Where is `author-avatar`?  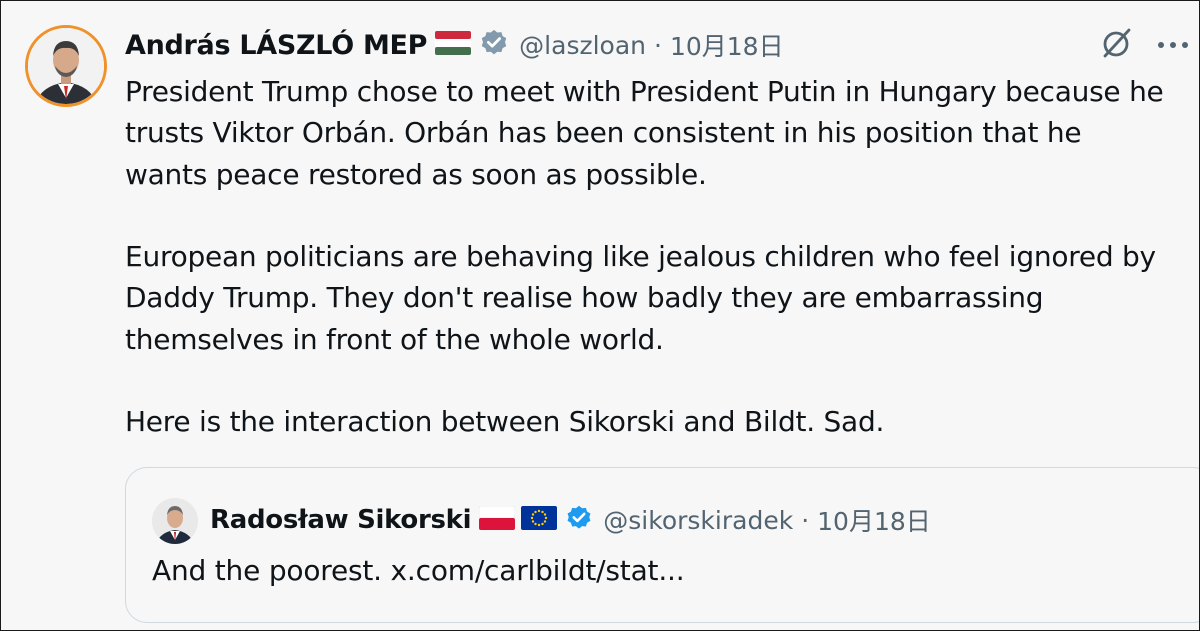 author-avatar is located at coordinates (66, 66).